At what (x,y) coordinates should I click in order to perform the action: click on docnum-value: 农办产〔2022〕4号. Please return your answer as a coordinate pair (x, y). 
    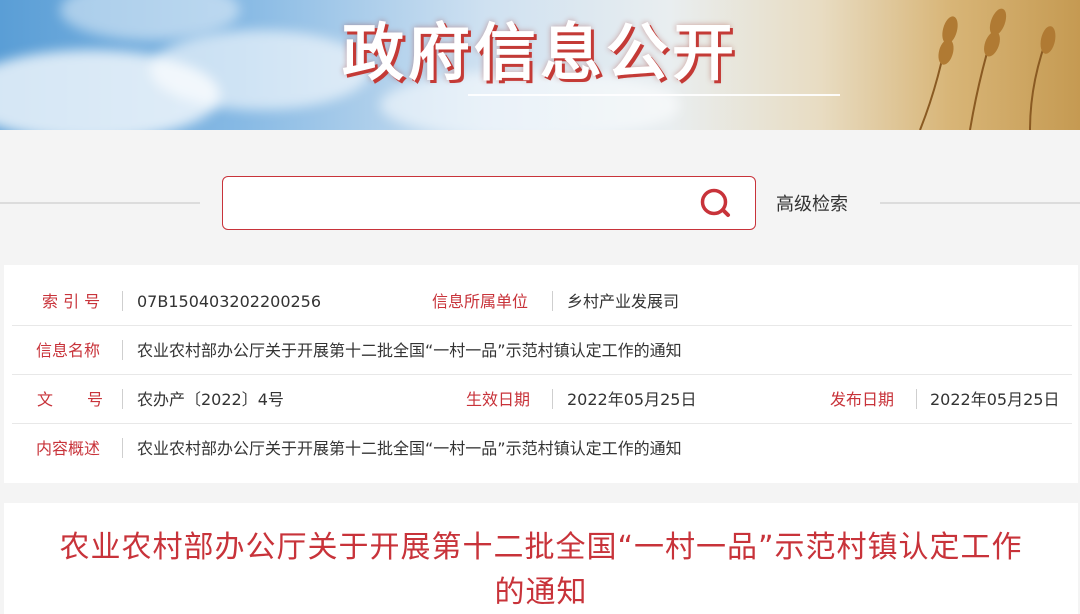
    Looking at the image, I should click on (210, 399).